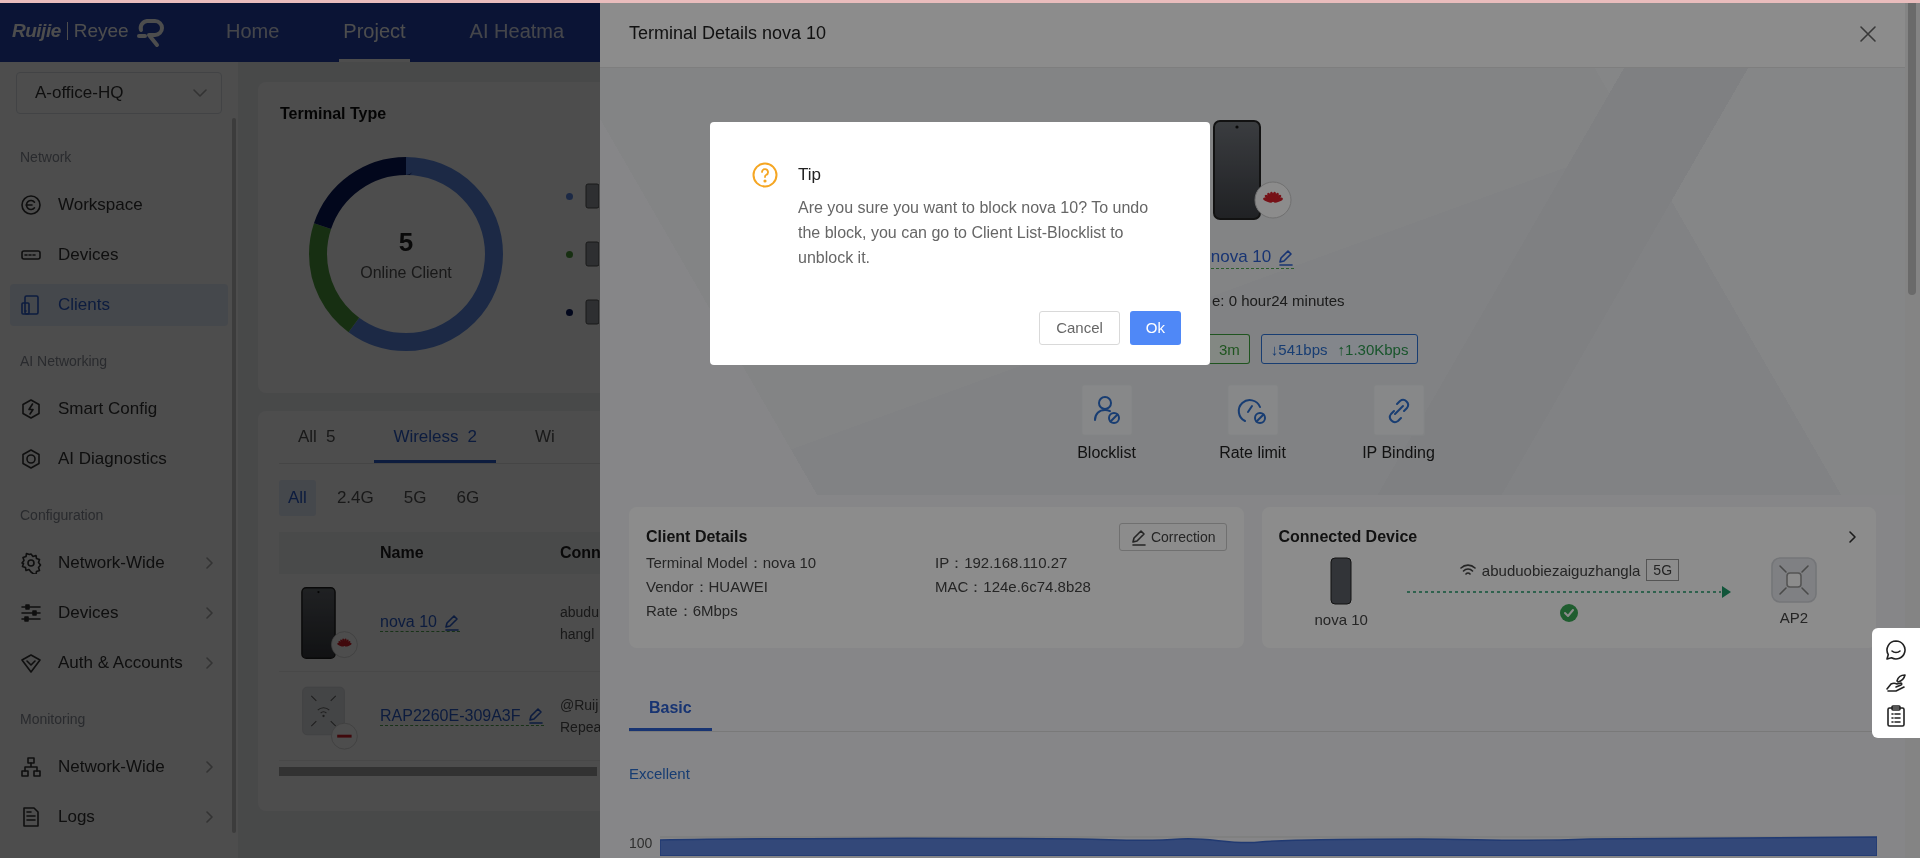  I want to click on clipboard-icon, so click(1896, 716).